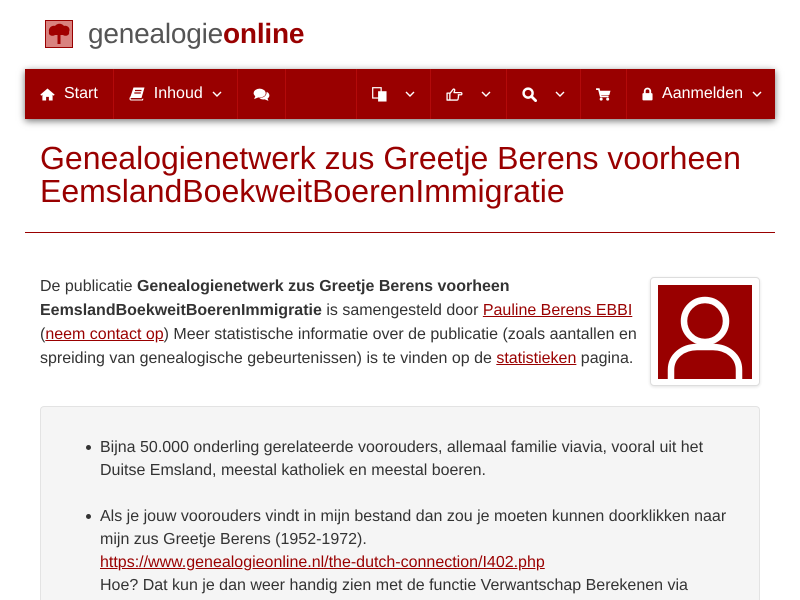  I want to click on book-icon, so click(136, 94).